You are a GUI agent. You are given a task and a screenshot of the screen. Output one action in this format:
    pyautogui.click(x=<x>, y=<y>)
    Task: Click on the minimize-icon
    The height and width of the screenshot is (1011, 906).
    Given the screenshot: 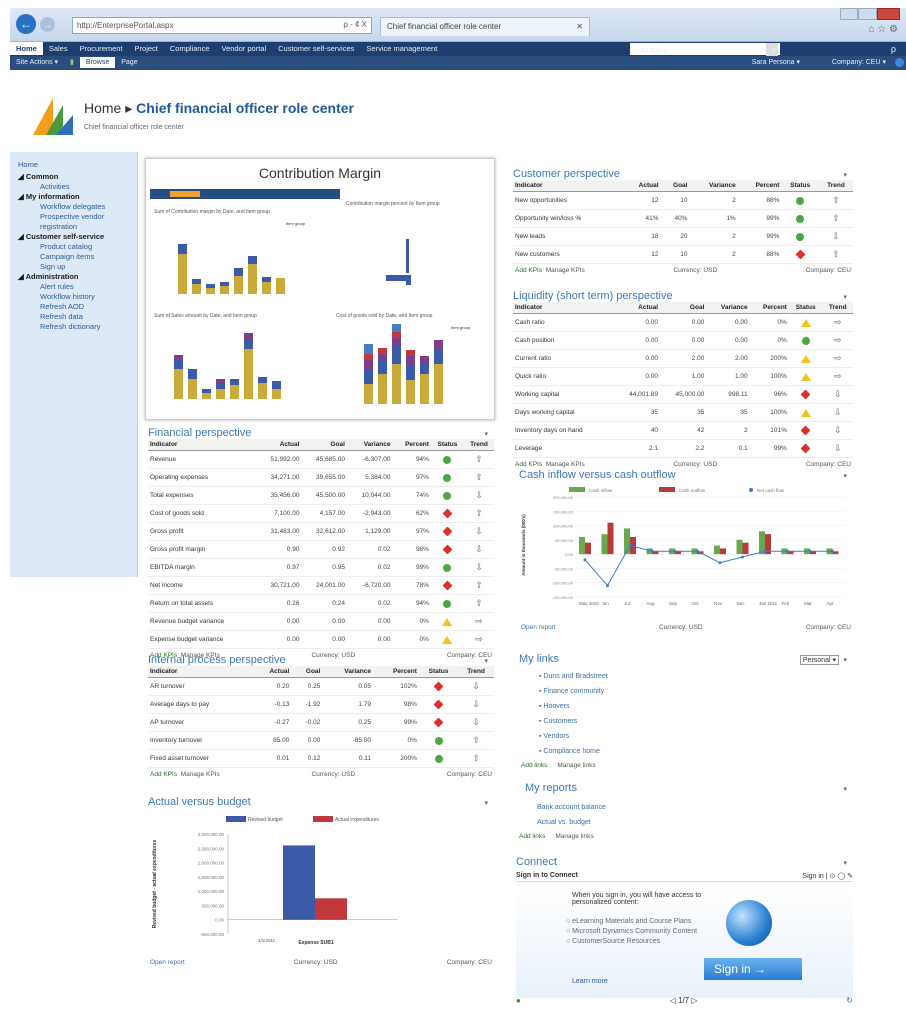 What is the action you would take?
    pyautogui.click(x=849, y=14)
    